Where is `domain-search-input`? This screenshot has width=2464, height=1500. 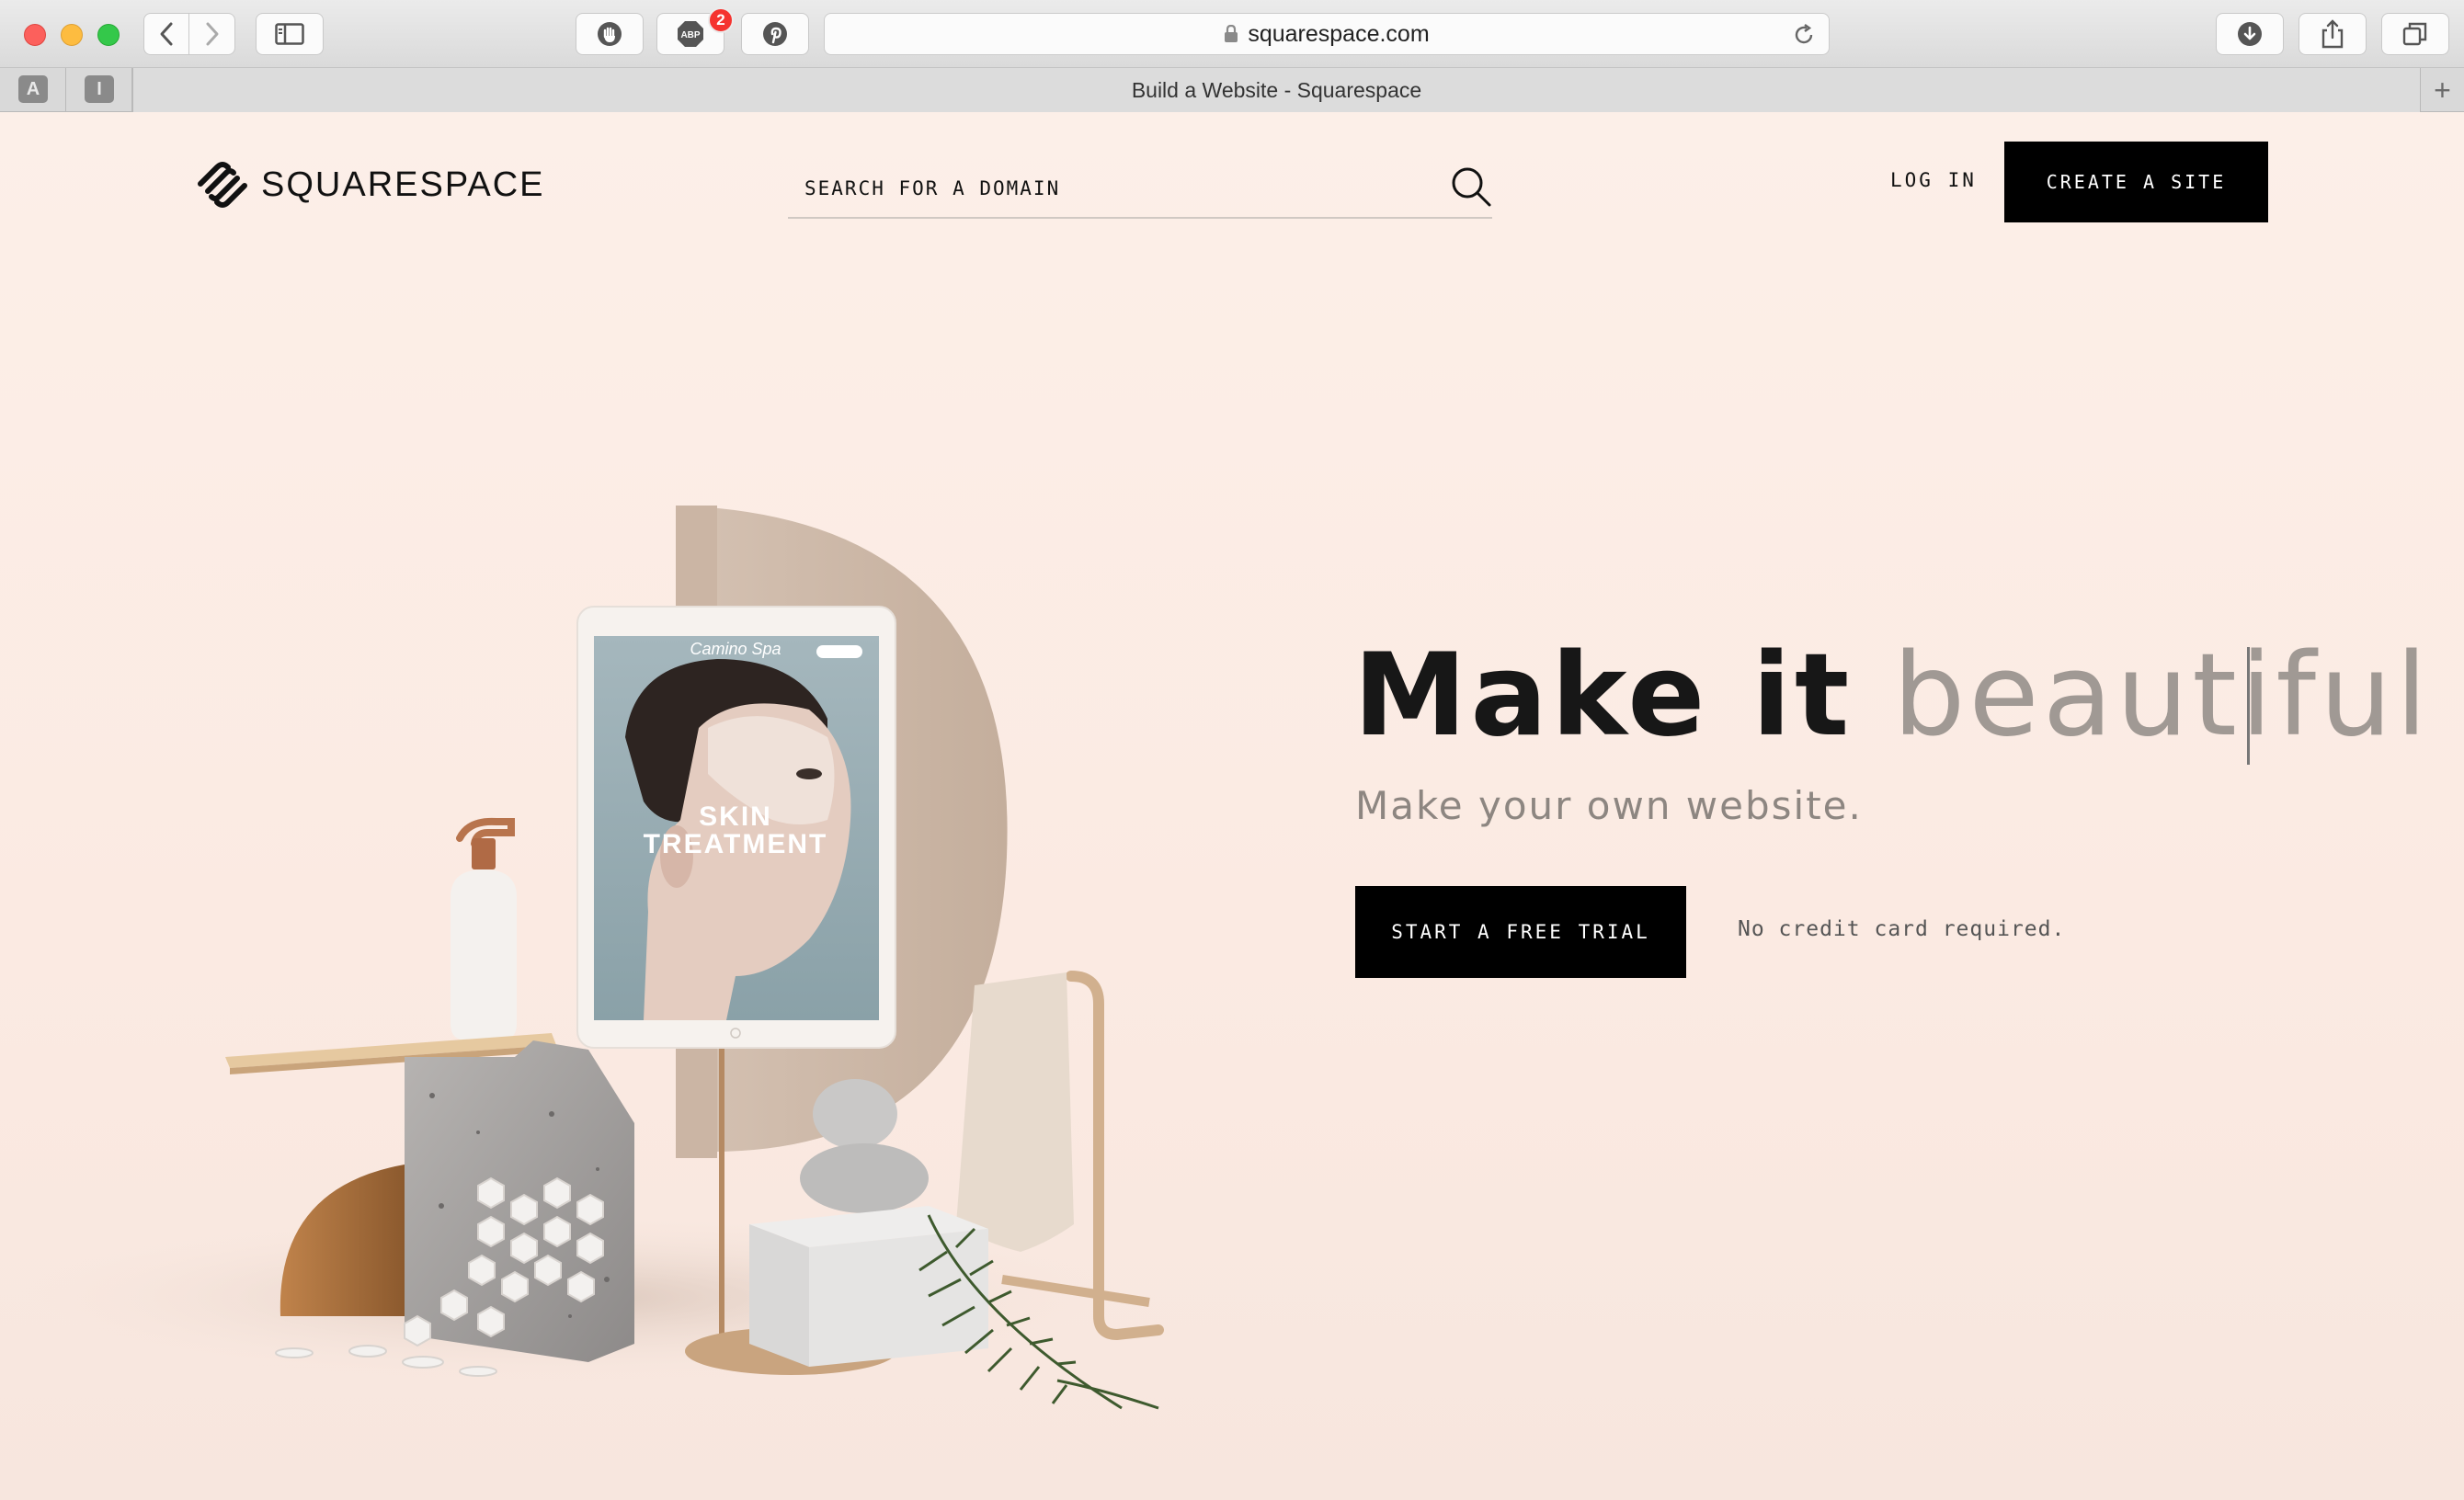 domain-search-input is located at coordinates (1140, 188).